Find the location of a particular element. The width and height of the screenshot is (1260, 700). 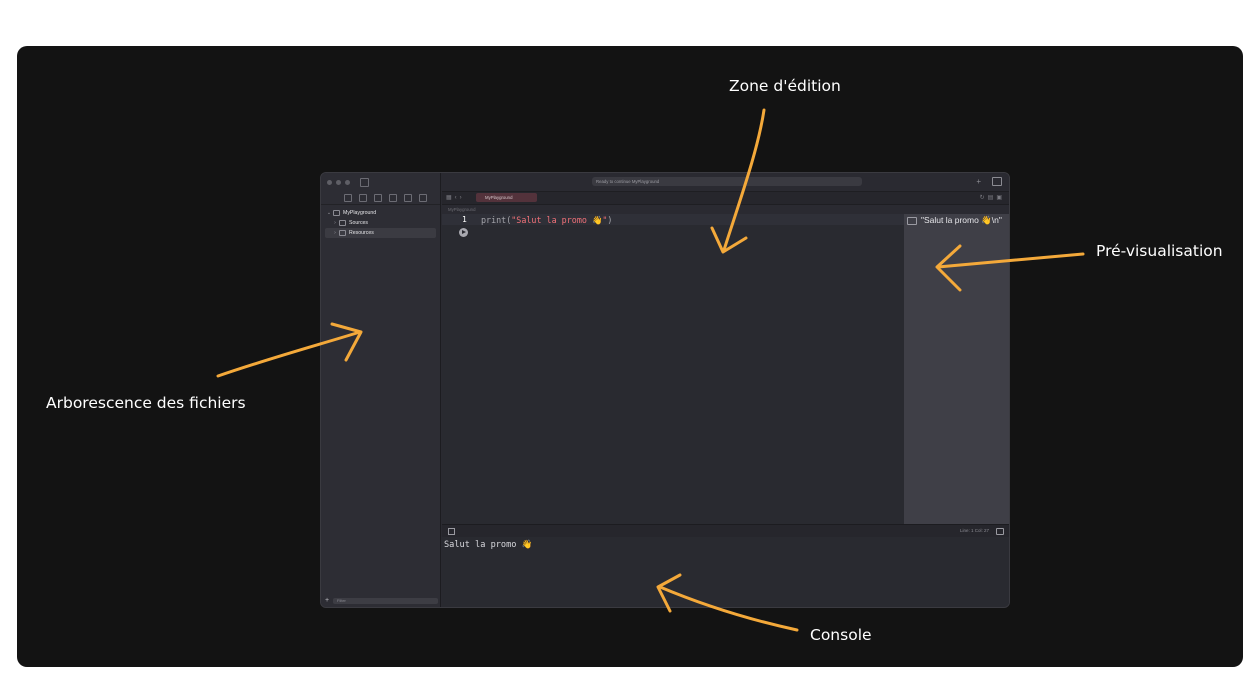

line-number: 1 is located at coordinates (464, 219).